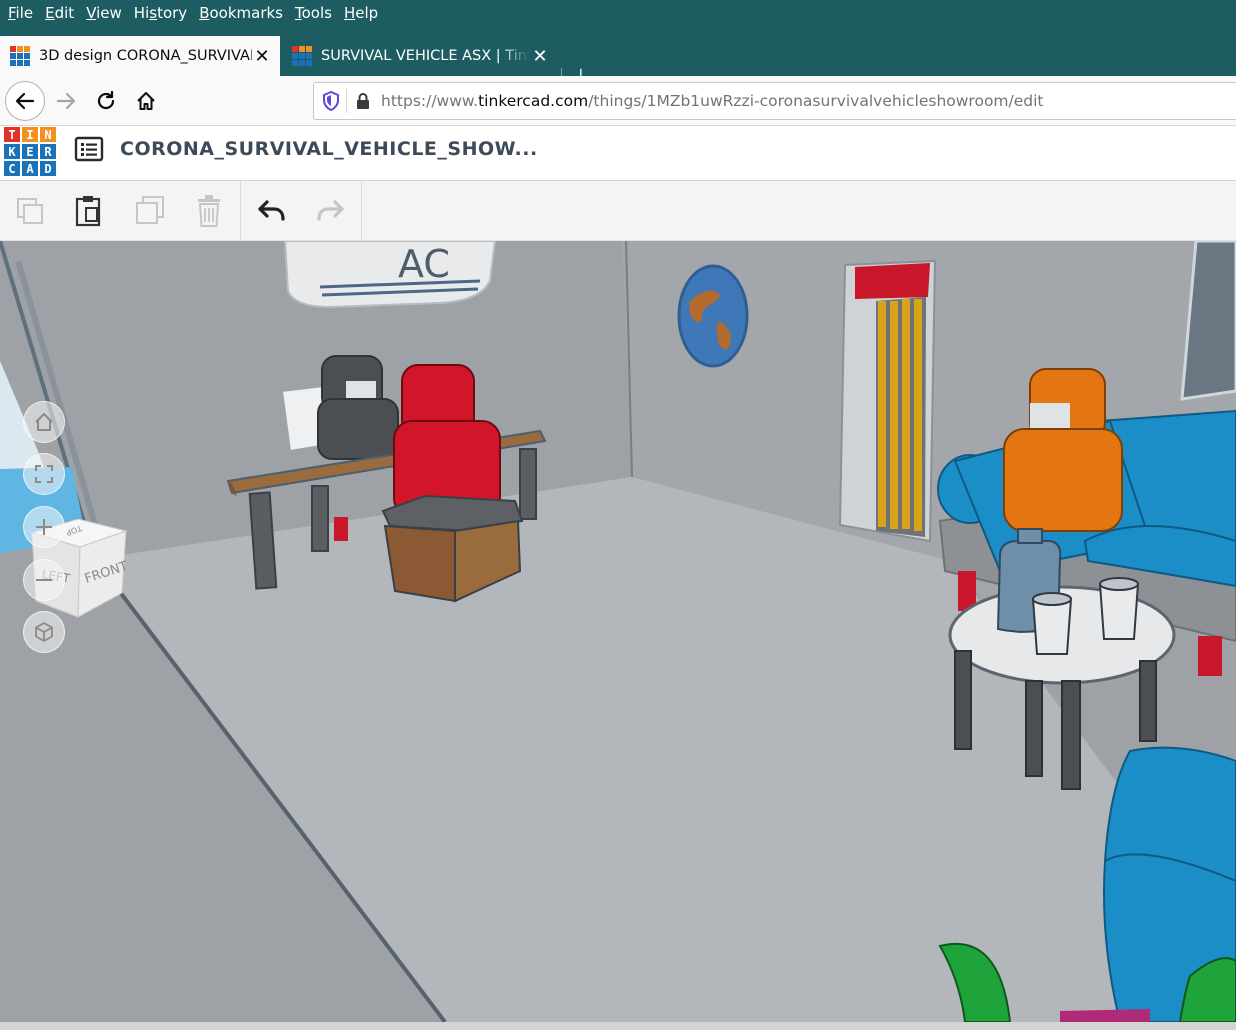 The image size is (1236, 1030). What do you see at coordinates (425, 56) in the screenshot?
I see `tab-title: SURVIVAL VEHICLE ASX | Tinkercad` at bounding box center [425, 56].